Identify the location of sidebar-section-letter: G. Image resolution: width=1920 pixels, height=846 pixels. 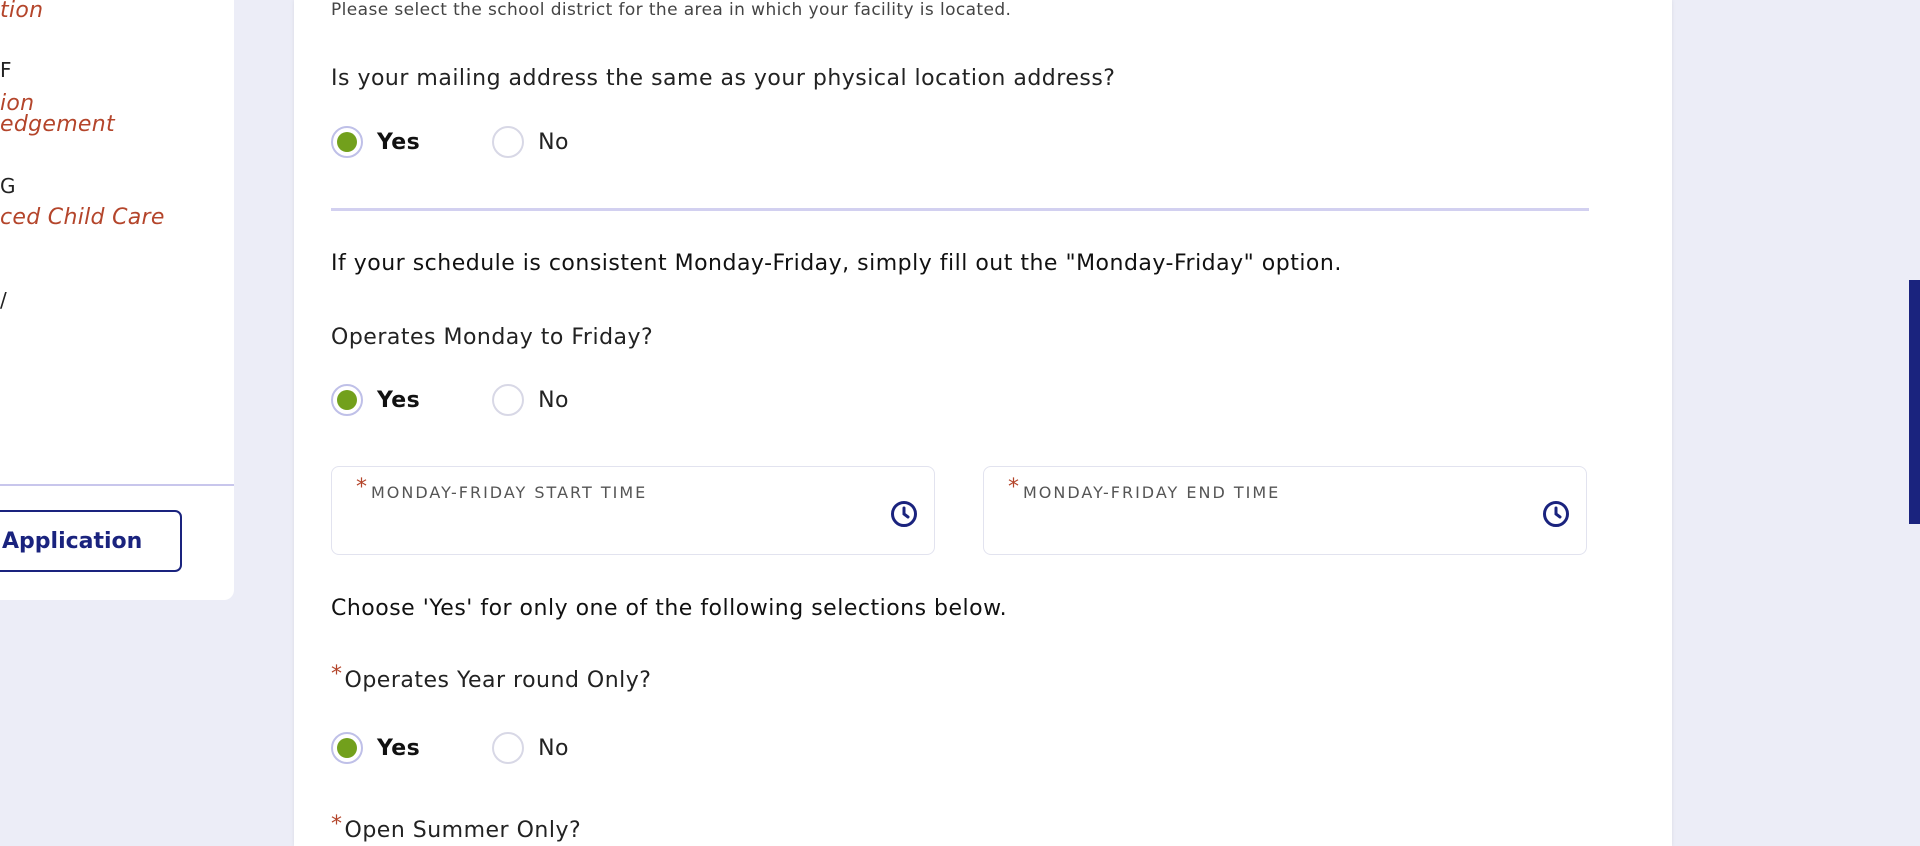
(8, 186).